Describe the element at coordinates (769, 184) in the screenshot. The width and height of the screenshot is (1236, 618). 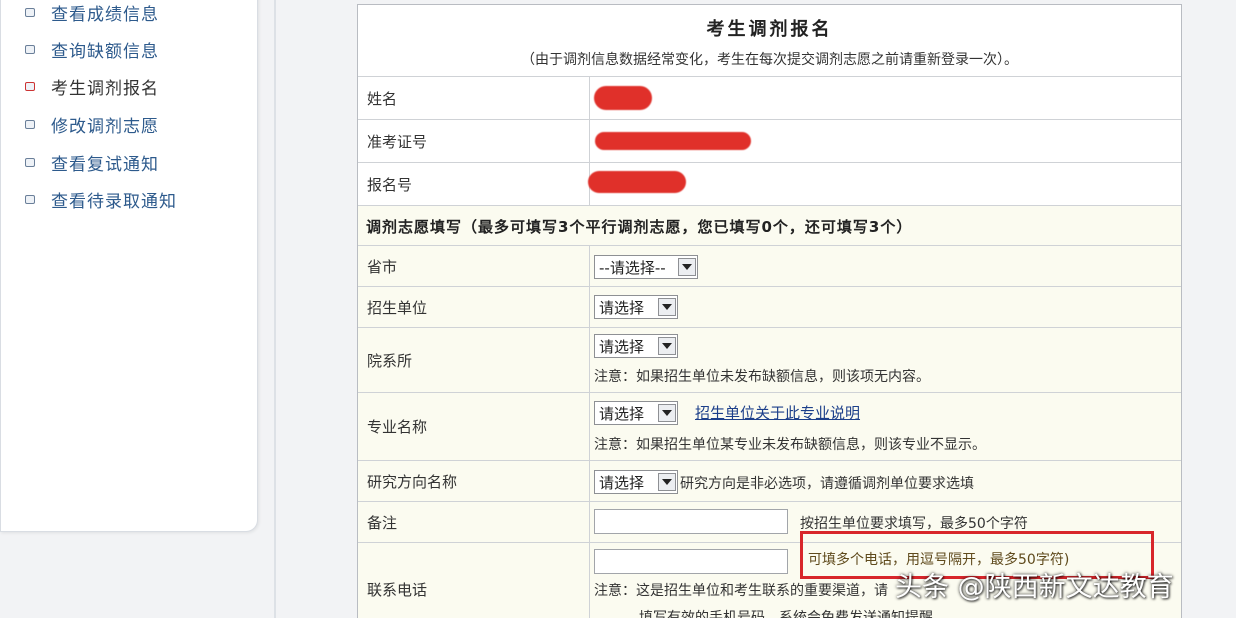
I see `row-reg-no: 报名号` at that location.